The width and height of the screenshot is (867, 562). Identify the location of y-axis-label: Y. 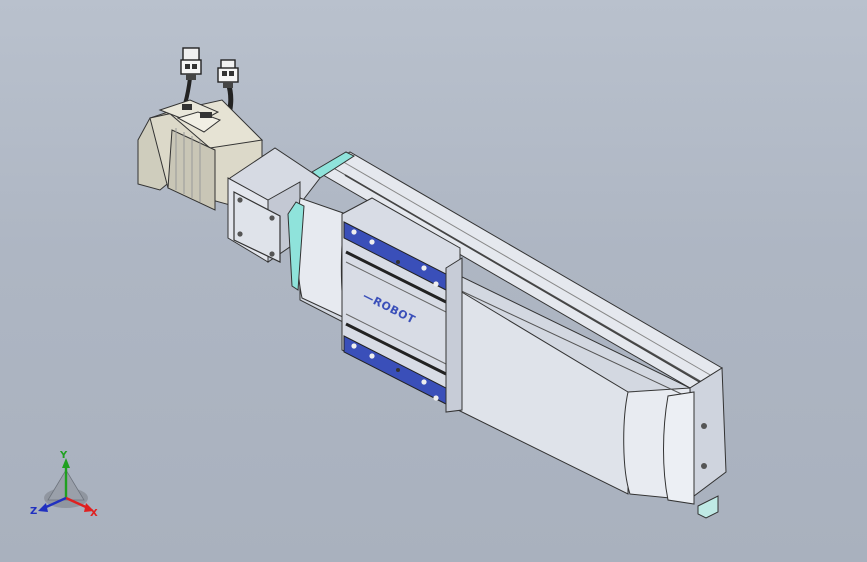
(63, 455).